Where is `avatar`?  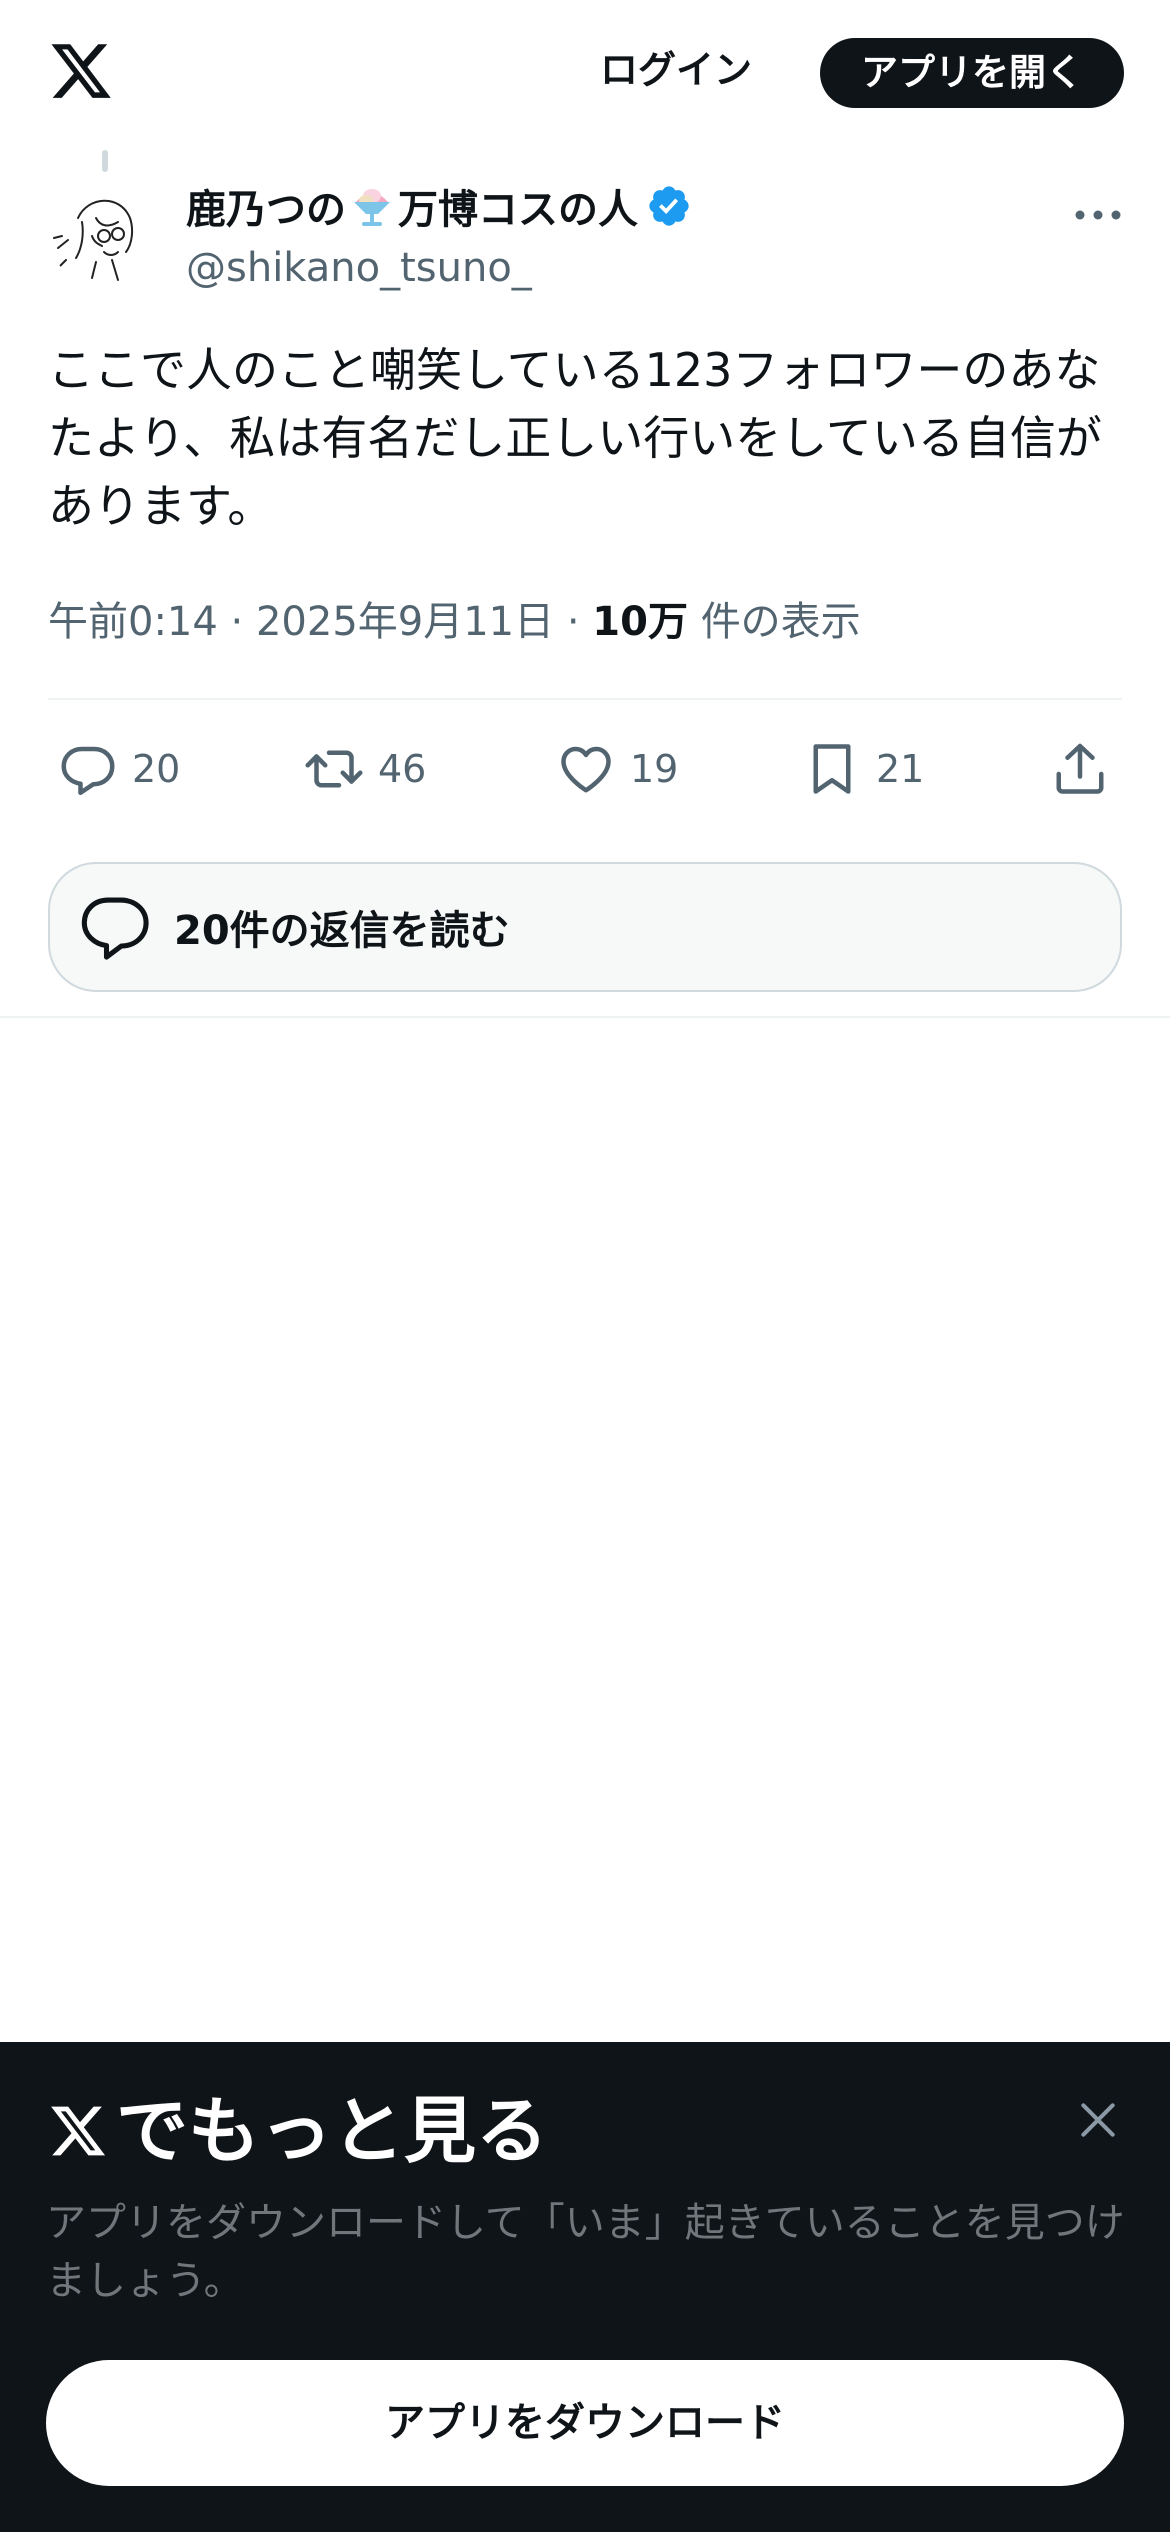
avatar is located at coordinates (102, 232).